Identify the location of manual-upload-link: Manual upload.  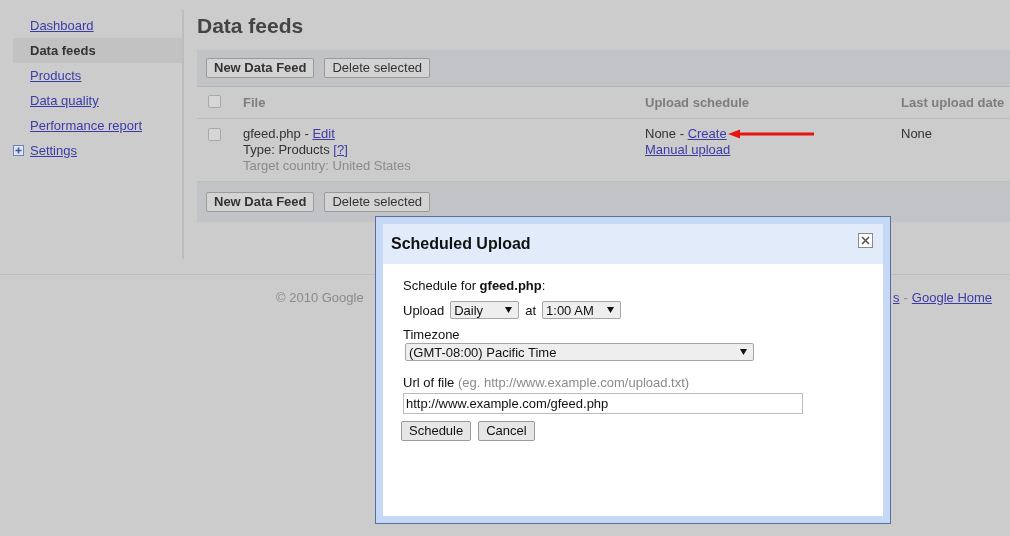
(688, 149).